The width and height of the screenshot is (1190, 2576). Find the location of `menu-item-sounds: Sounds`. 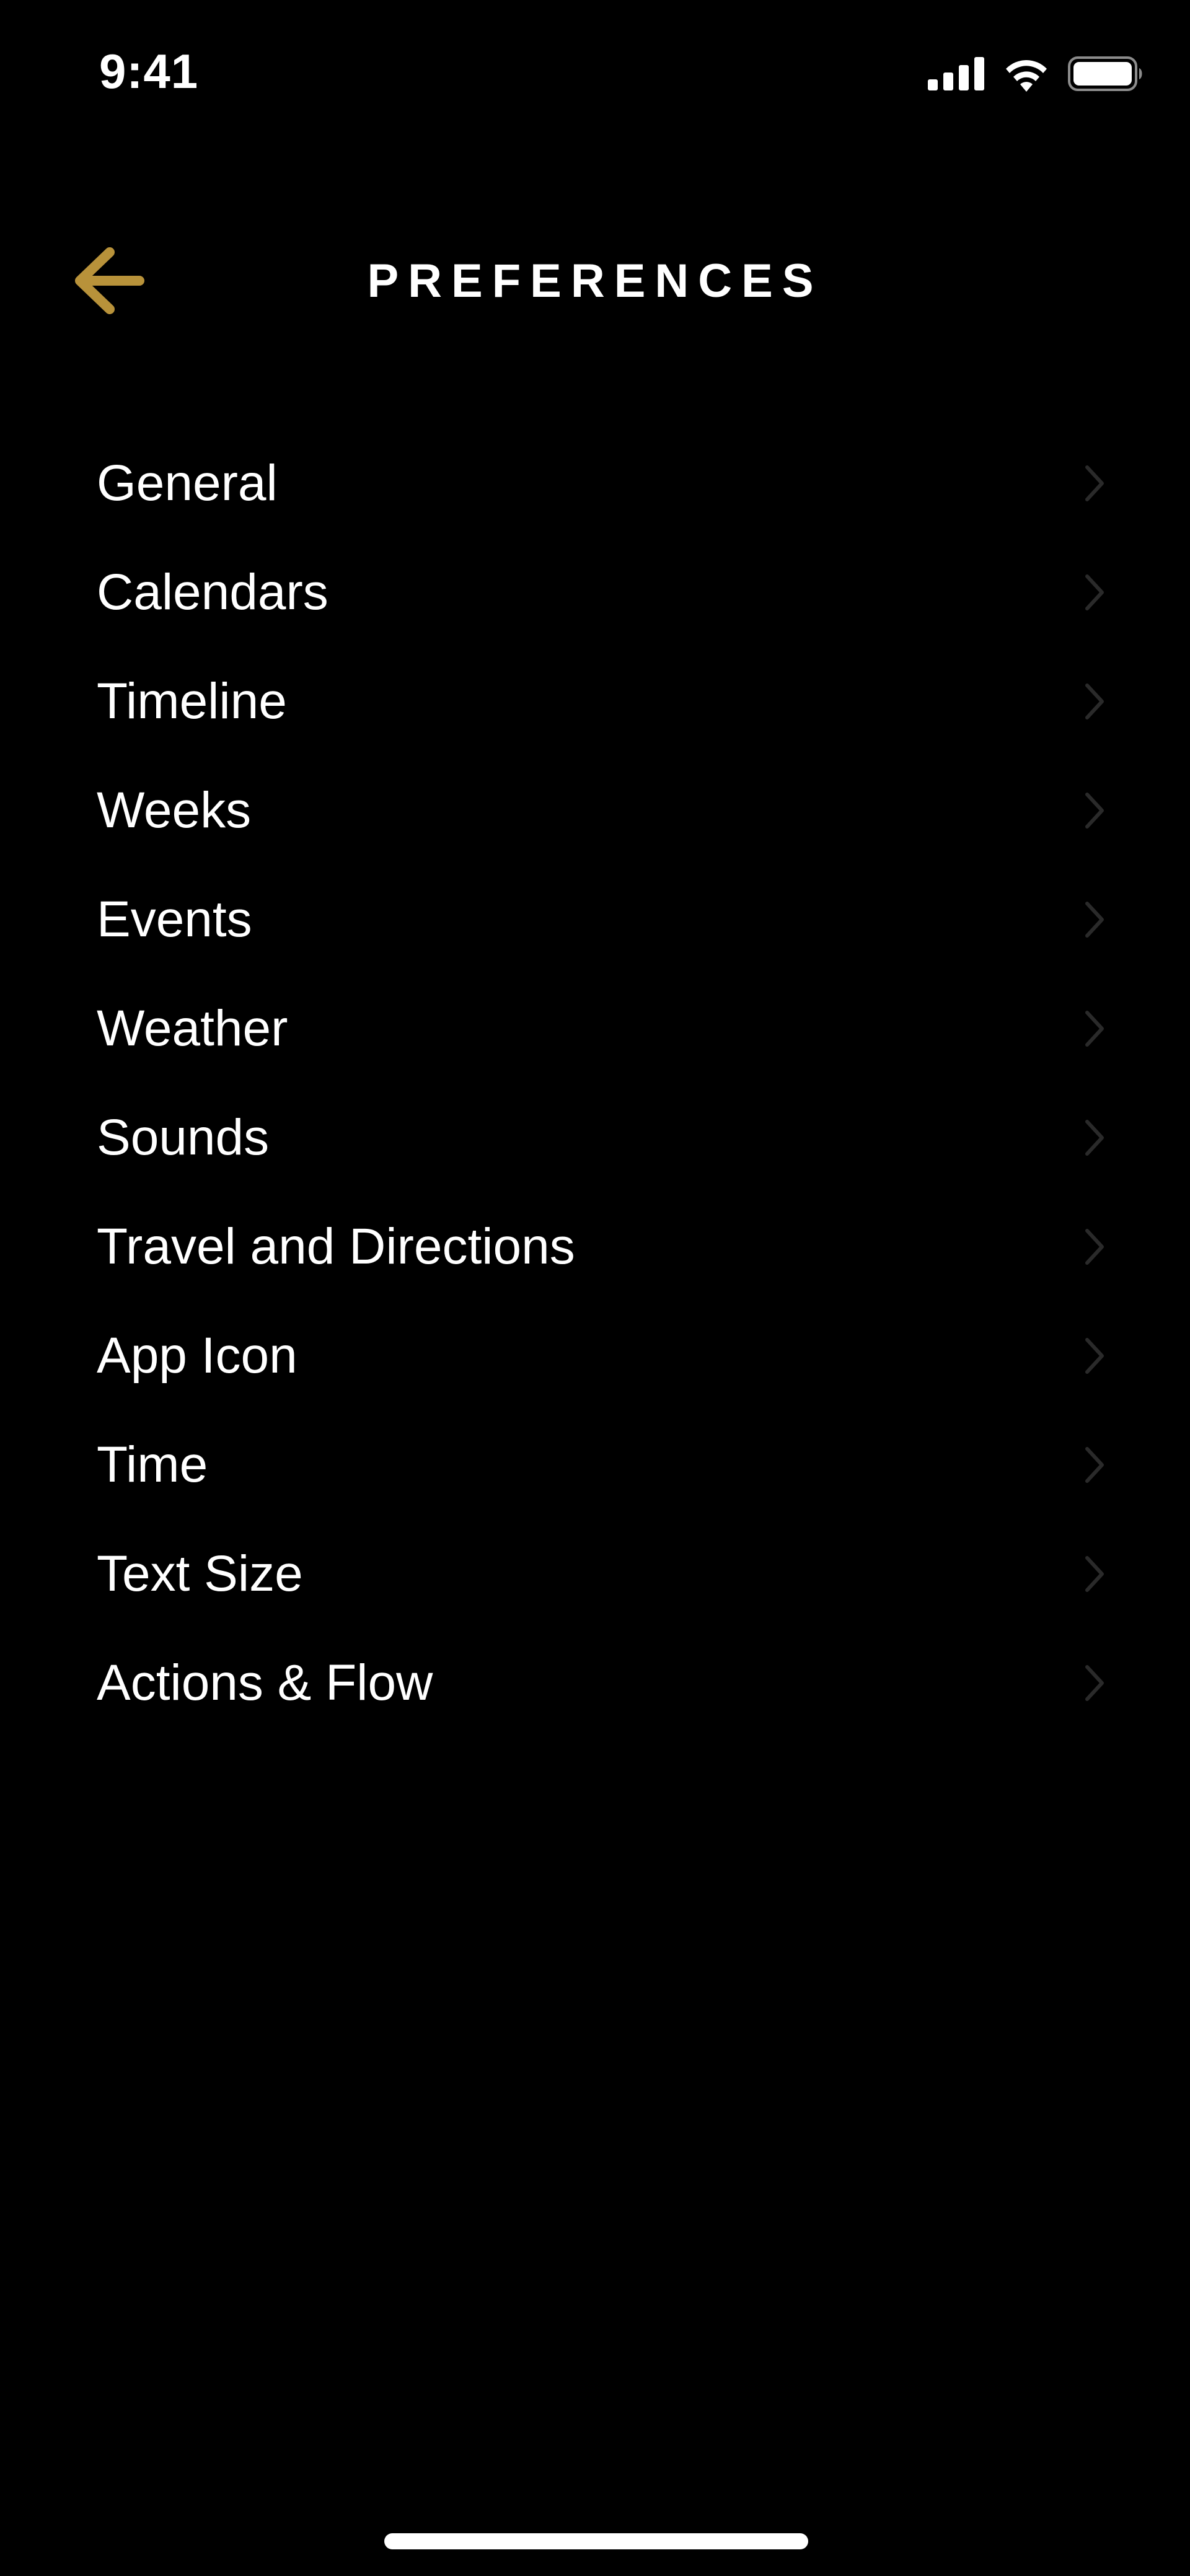

menu-item-sounds: Sounds is located at coordinates (595, 1138).